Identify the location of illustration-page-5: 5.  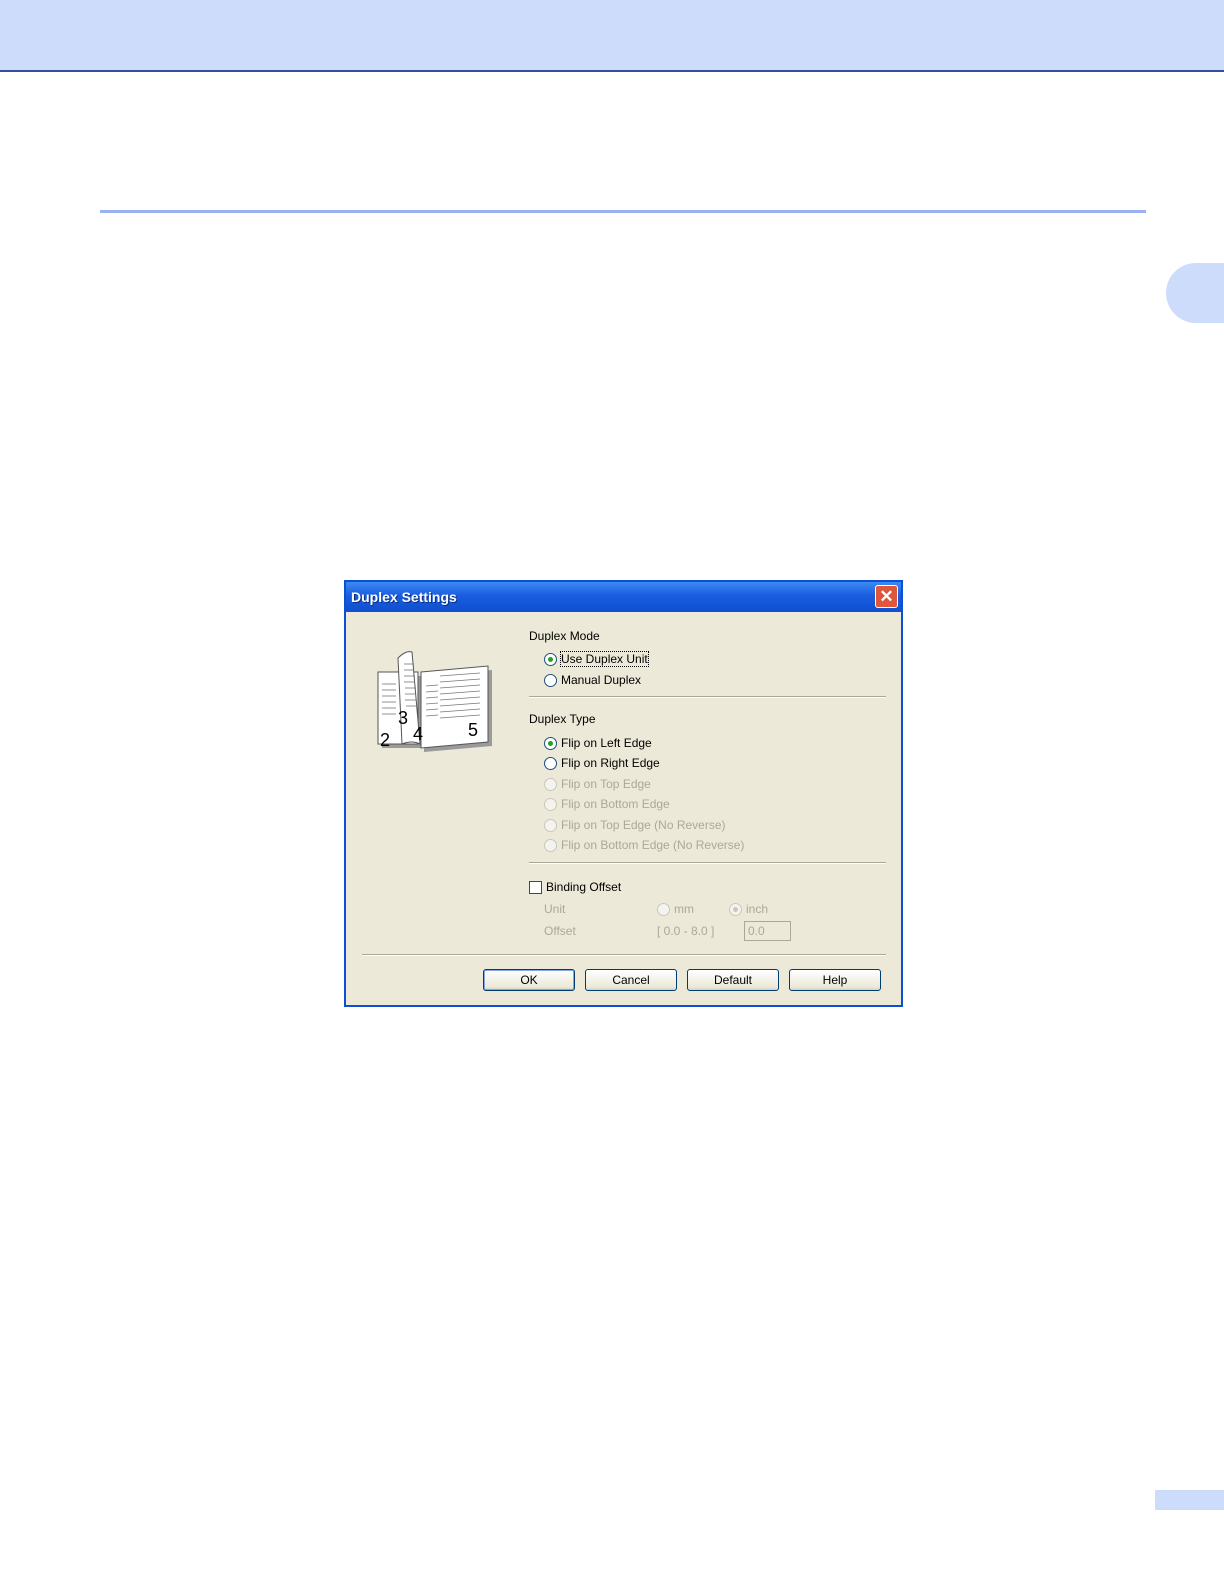
(473, 730).